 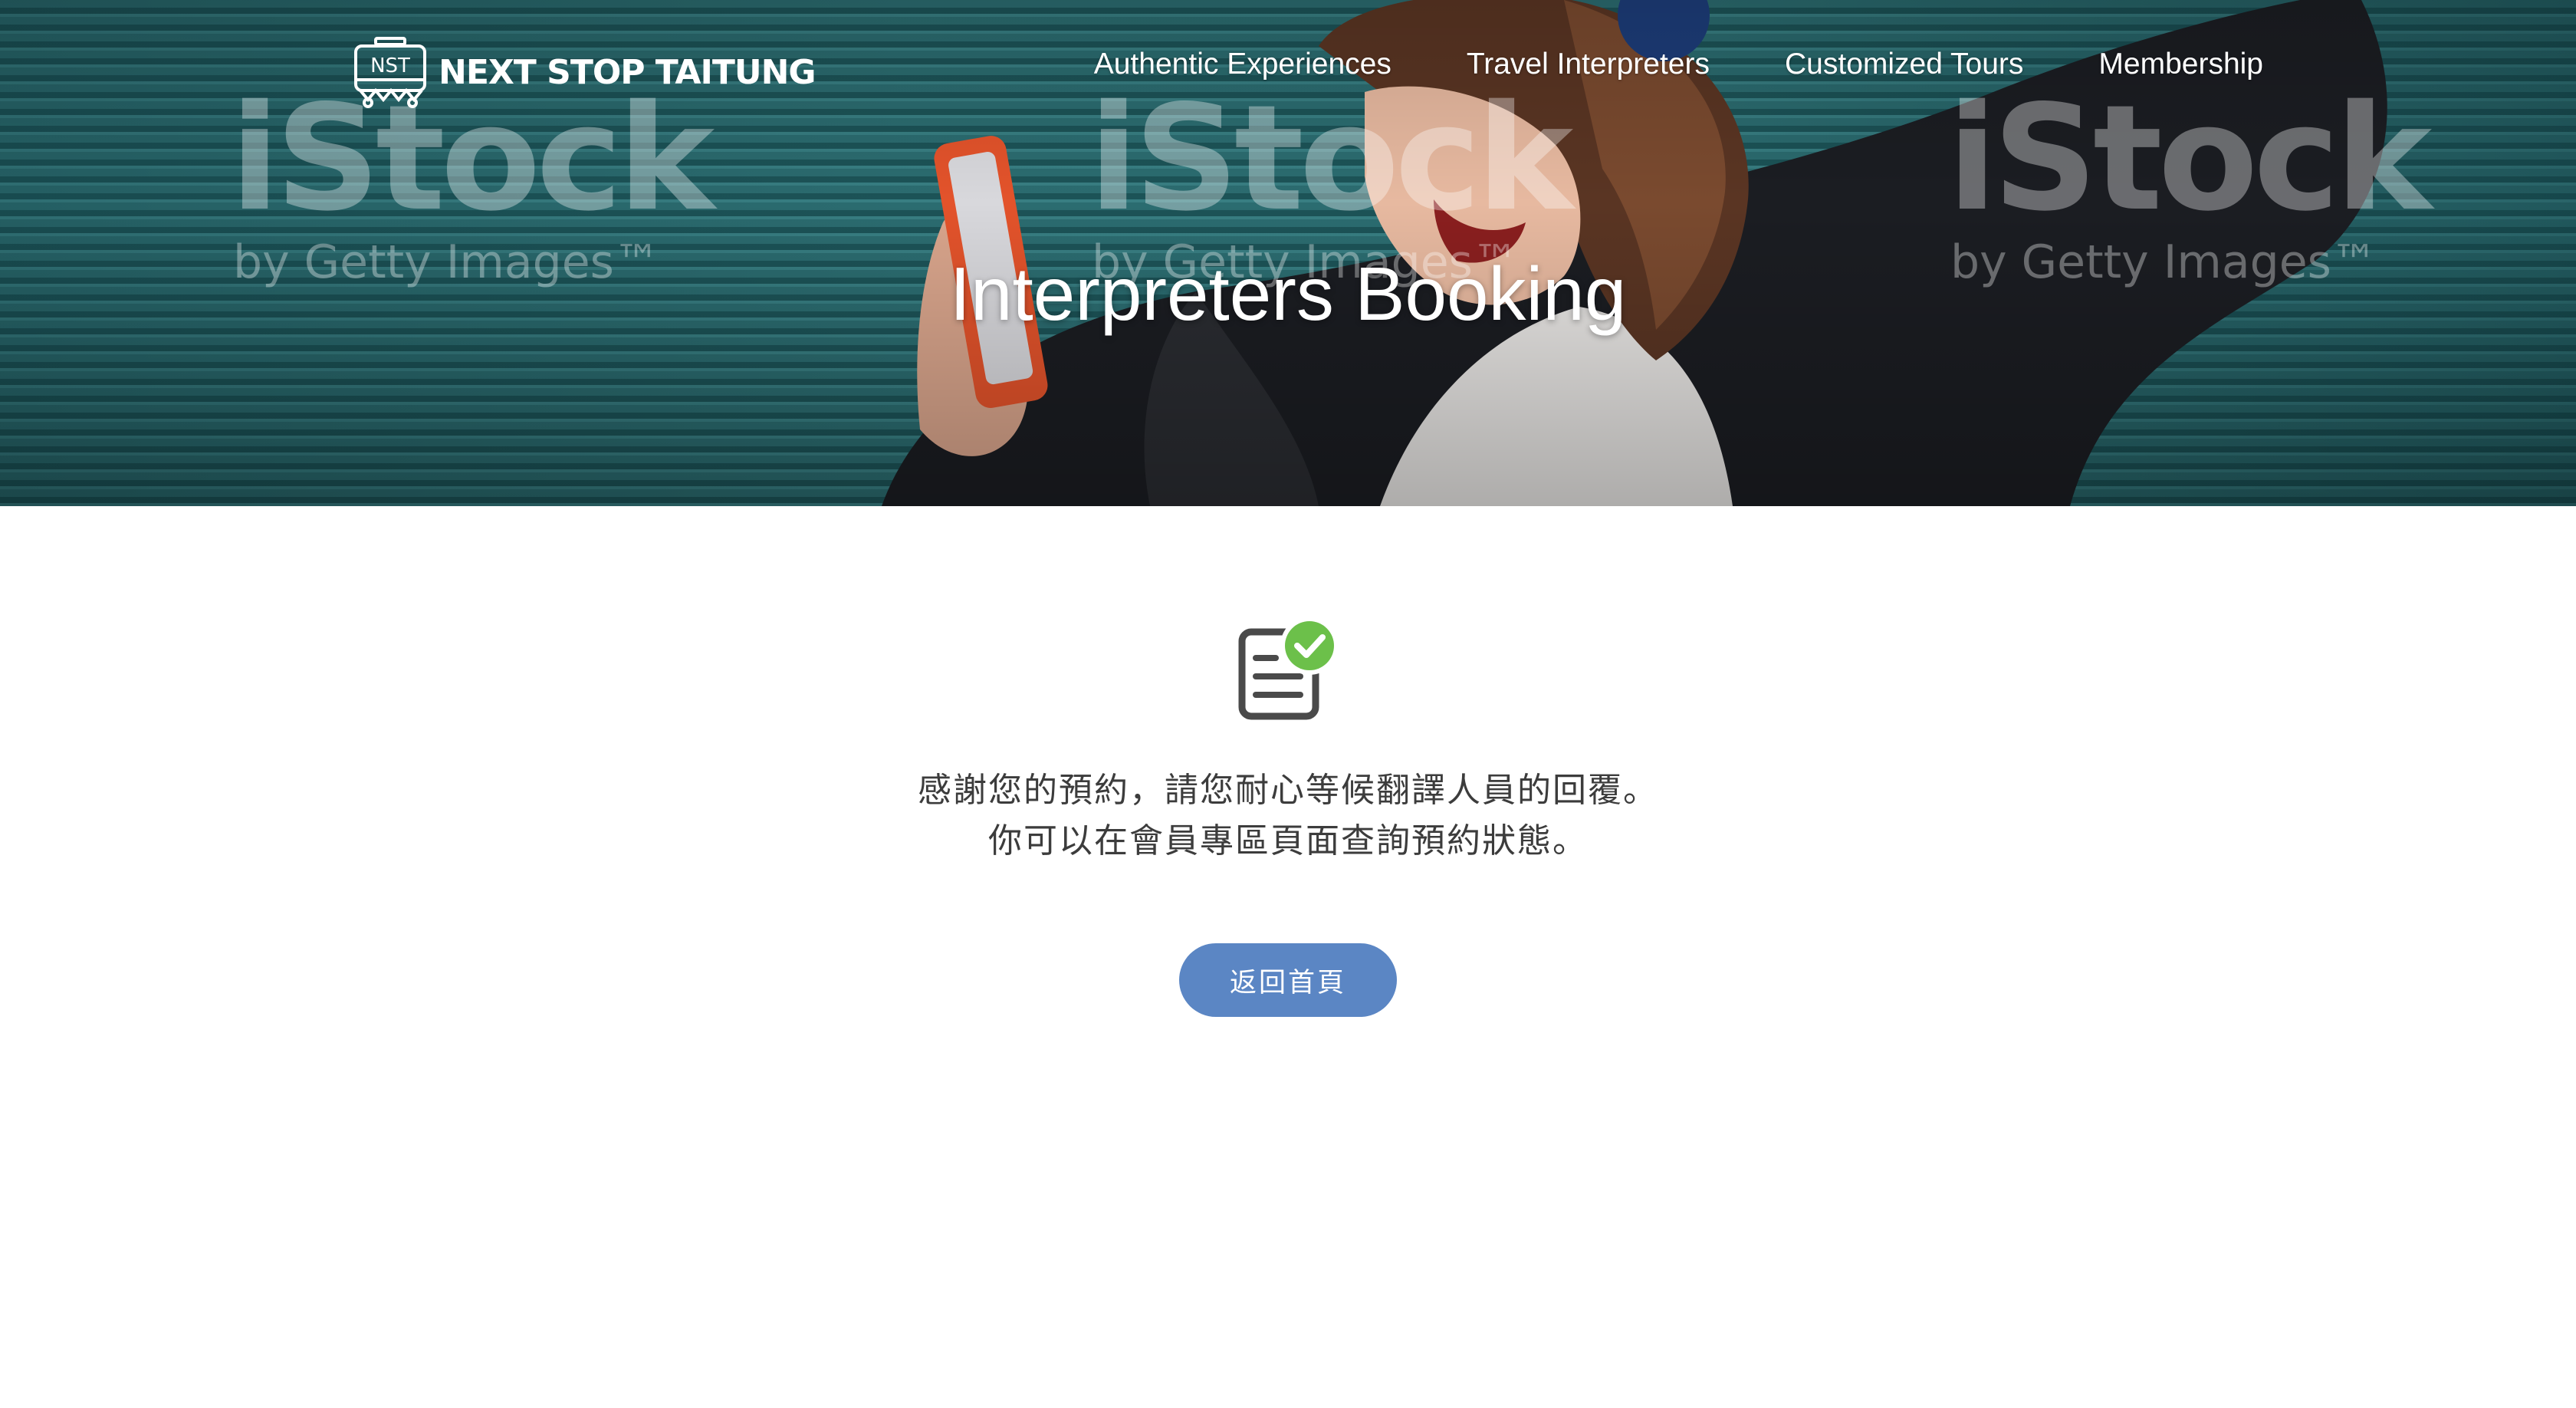 I want to click on nav-membership: Membership, so click(x=2180, y=64).